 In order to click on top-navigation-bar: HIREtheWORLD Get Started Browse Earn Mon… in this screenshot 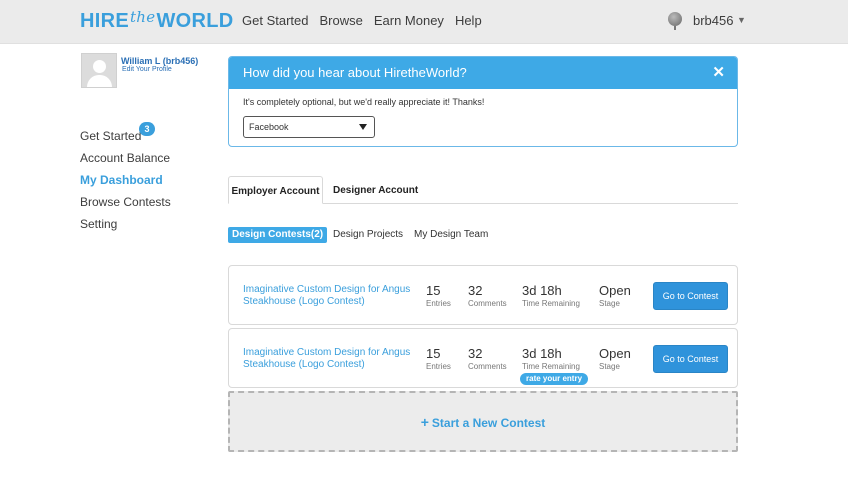, I will do `click(424, 22)`.